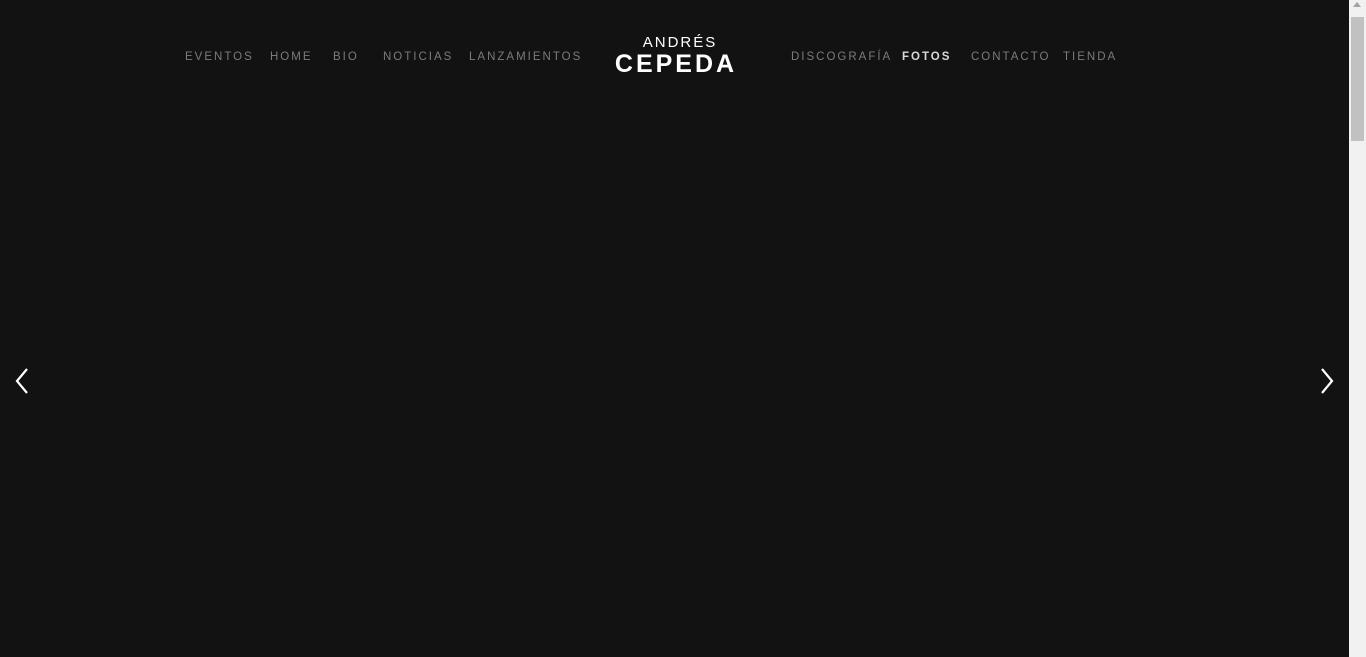 The width and height of the screenshot is (1366, 657). I want to click on scroll-thumb, so click(1357, 79).